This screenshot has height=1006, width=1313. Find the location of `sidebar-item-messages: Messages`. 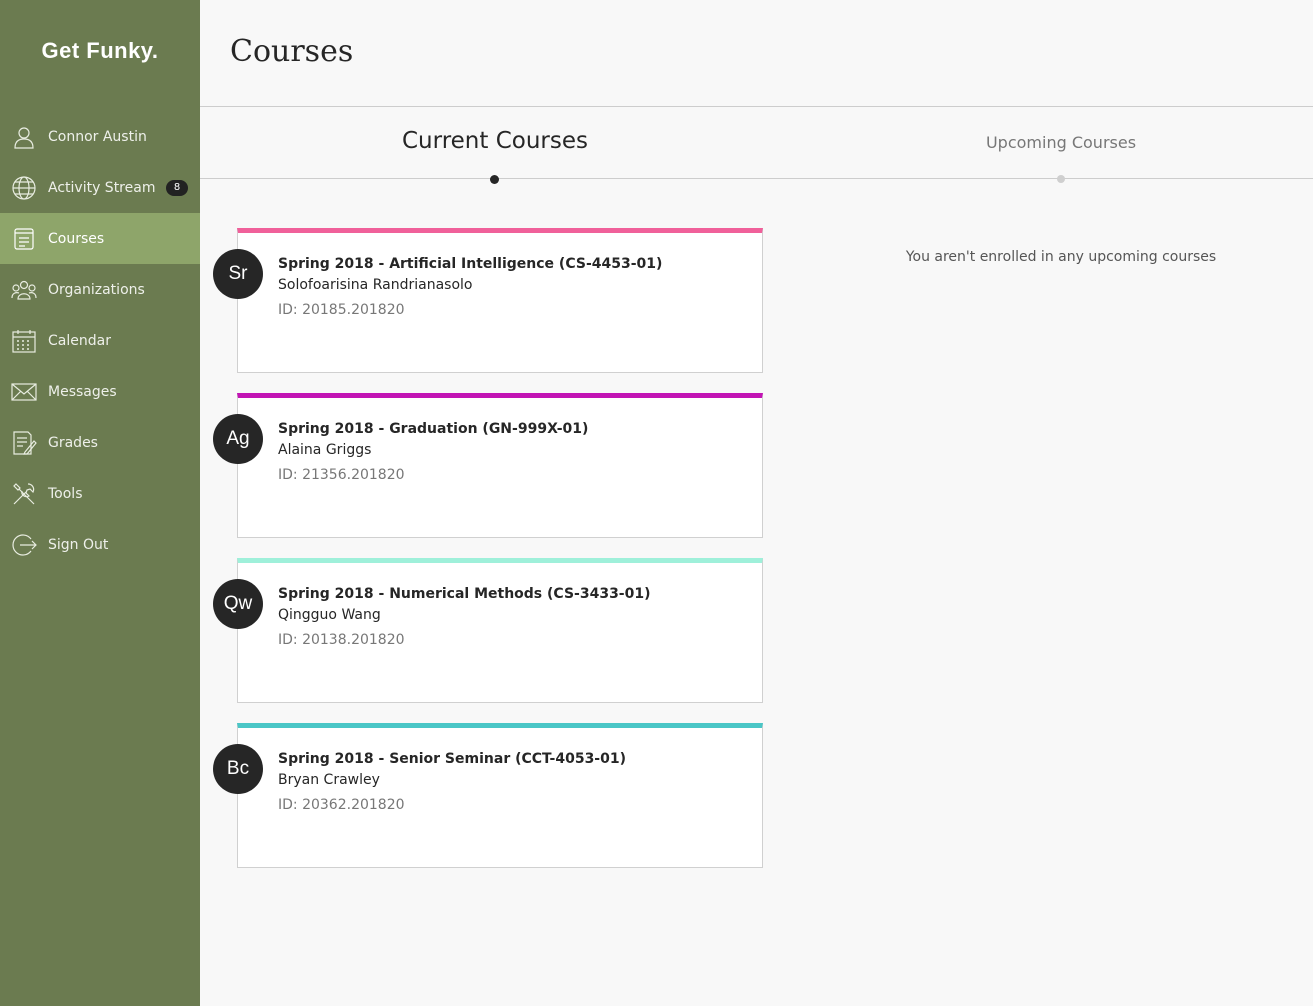

sidebar-item-messages: Messages is located at coordinates (100, 391).